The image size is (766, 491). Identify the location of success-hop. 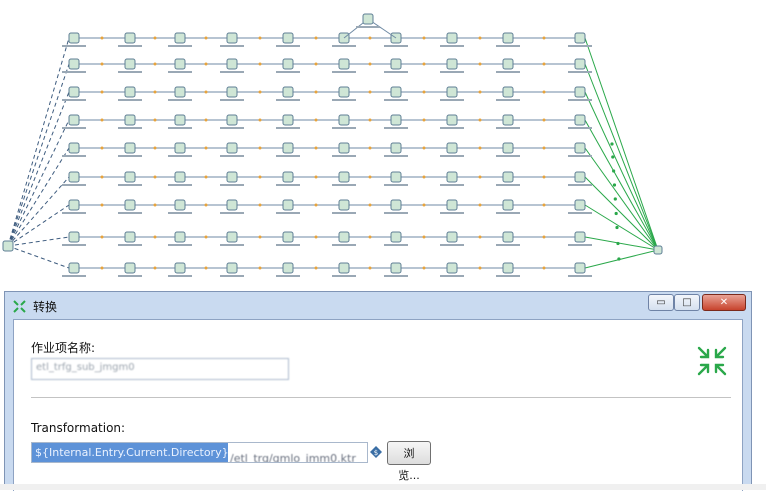
(621, 259).